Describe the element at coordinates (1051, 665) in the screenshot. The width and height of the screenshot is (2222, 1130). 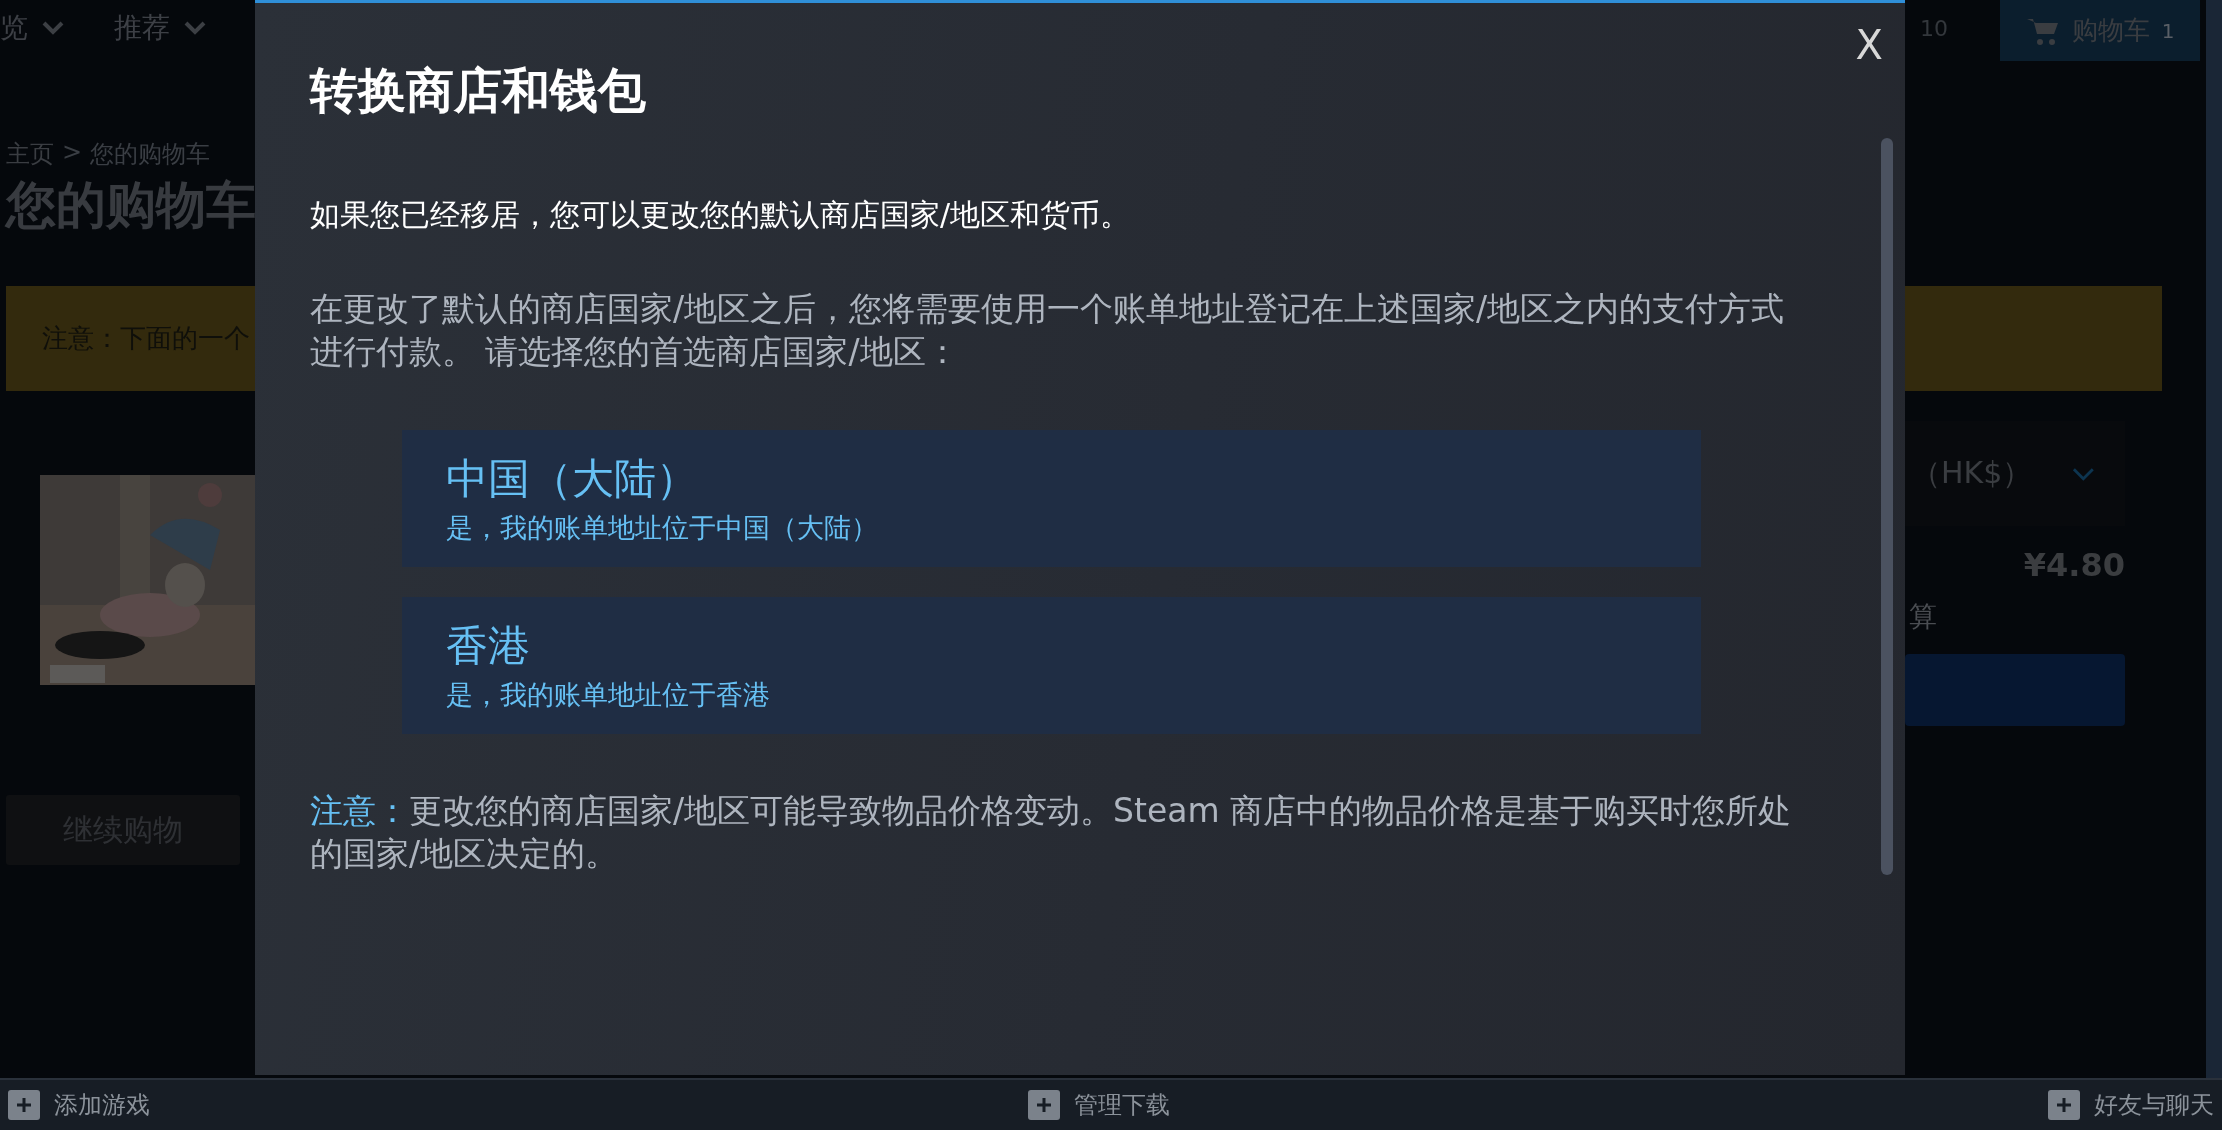
I see `country-option: 香港 是，我的账单地址位于香港` at that location.